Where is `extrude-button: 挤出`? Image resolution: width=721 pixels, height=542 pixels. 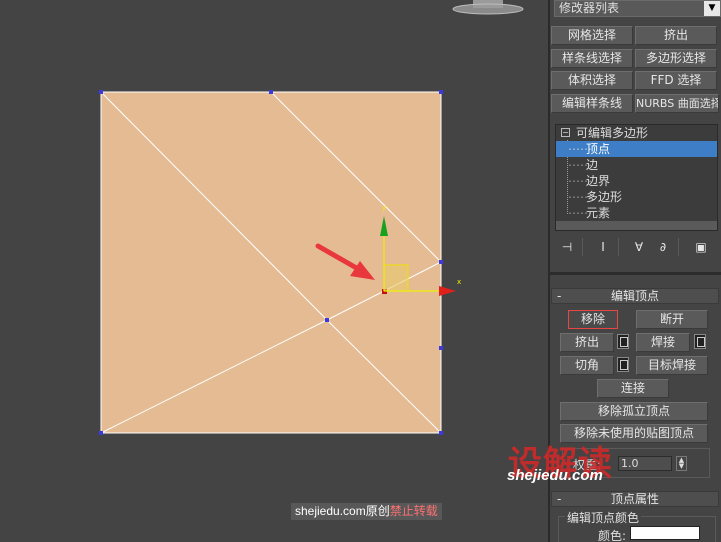
extrude-button: 挤出 is located at coordinates (587, 342).